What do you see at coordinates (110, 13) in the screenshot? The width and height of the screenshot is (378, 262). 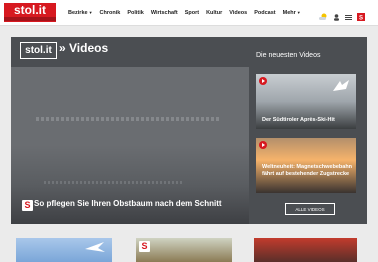 I see `nav-chronik: Chronik` at bounding box center [110, 13].